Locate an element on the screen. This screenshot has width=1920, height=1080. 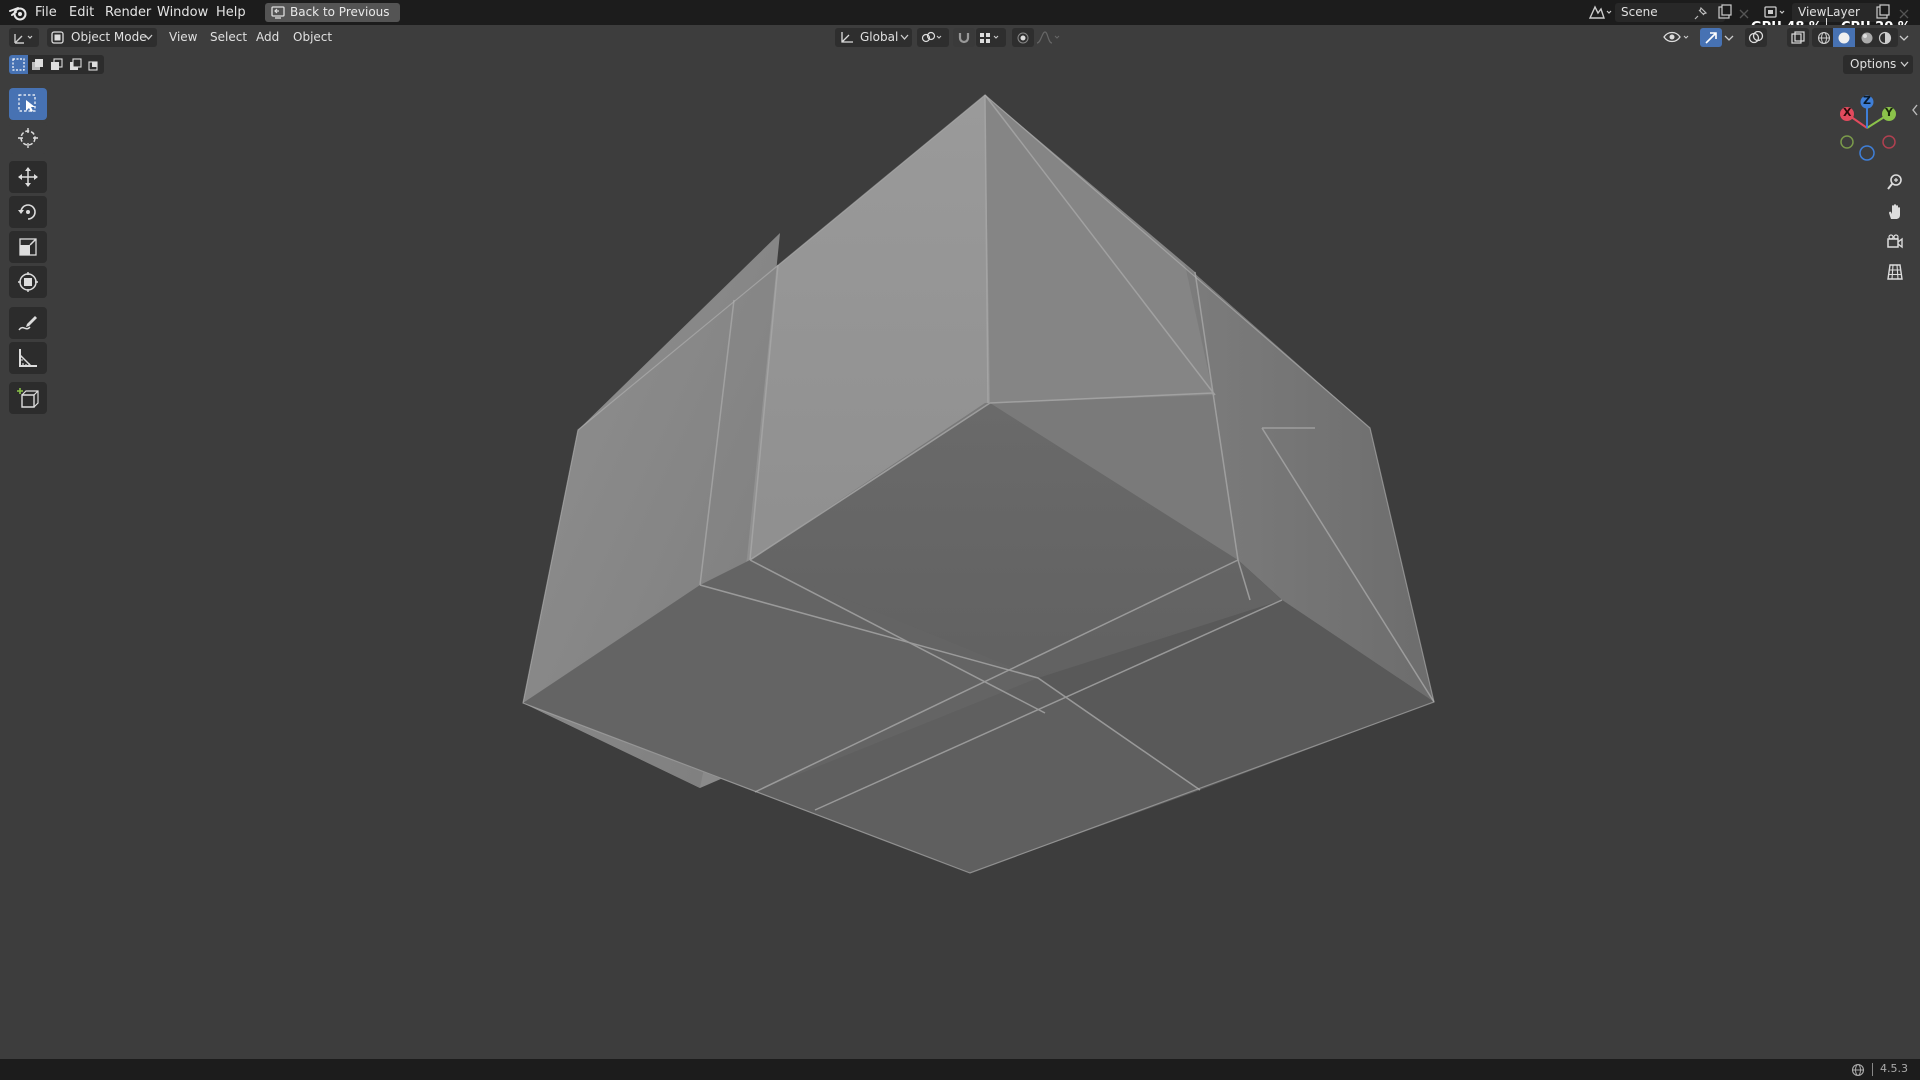
tool-annotate is located at coordinates (28, 323).